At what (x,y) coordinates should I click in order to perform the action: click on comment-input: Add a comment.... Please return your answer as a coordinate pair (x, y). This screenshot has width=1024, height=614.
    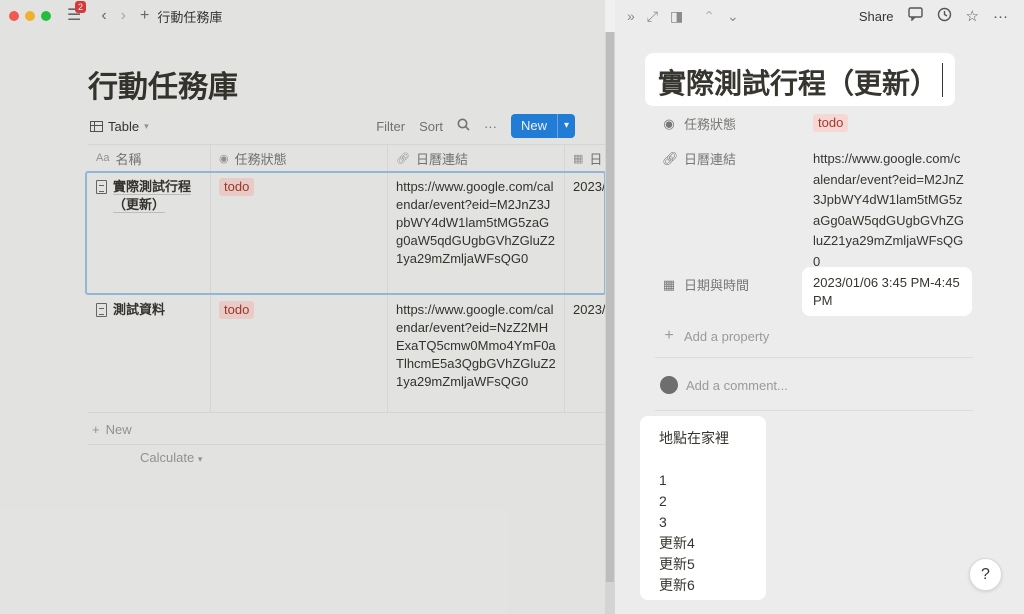
    Looking at the image, I should click on (724, 385).